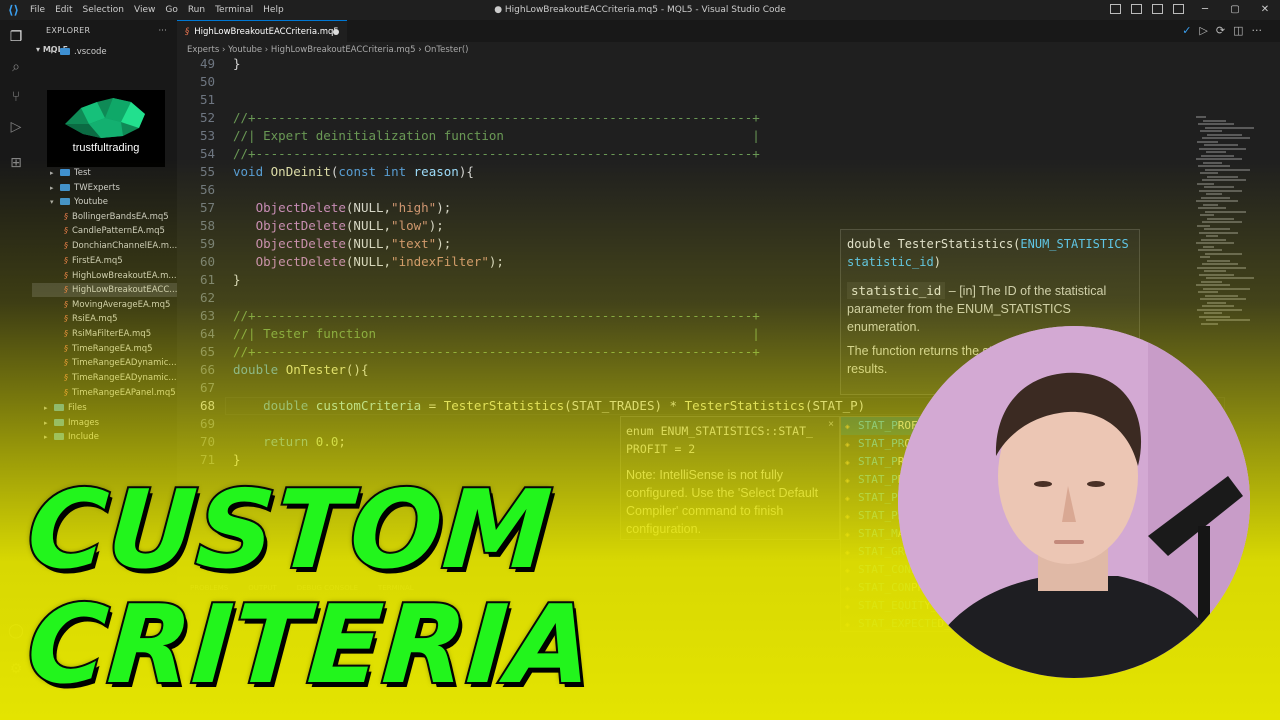 The height and width of the screenshot is (720, 1280). What do you see at coordinates (624, 405) in the screenshot?
I see `code-token: (STAT_TRADES) *` at bounding box center [624, 405].